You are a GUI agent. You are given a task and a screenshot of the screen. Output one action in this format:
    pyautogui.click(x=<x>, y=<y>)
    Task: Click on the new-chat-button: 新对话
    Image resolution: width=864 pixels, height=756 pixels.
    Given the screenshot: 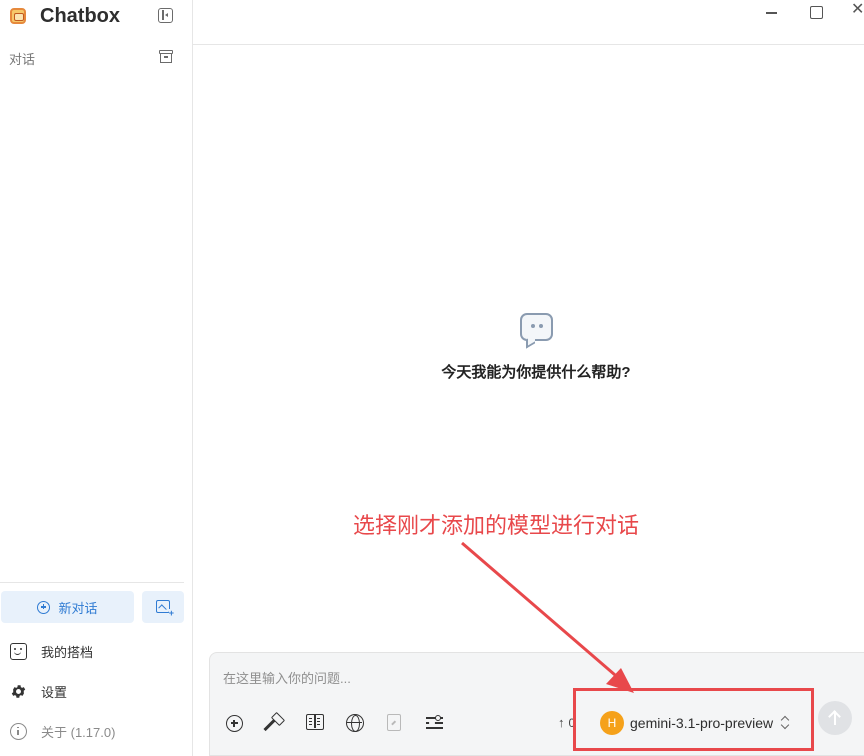 What is the action you would take?
    pyautogui.click(x=67, y=607)
    